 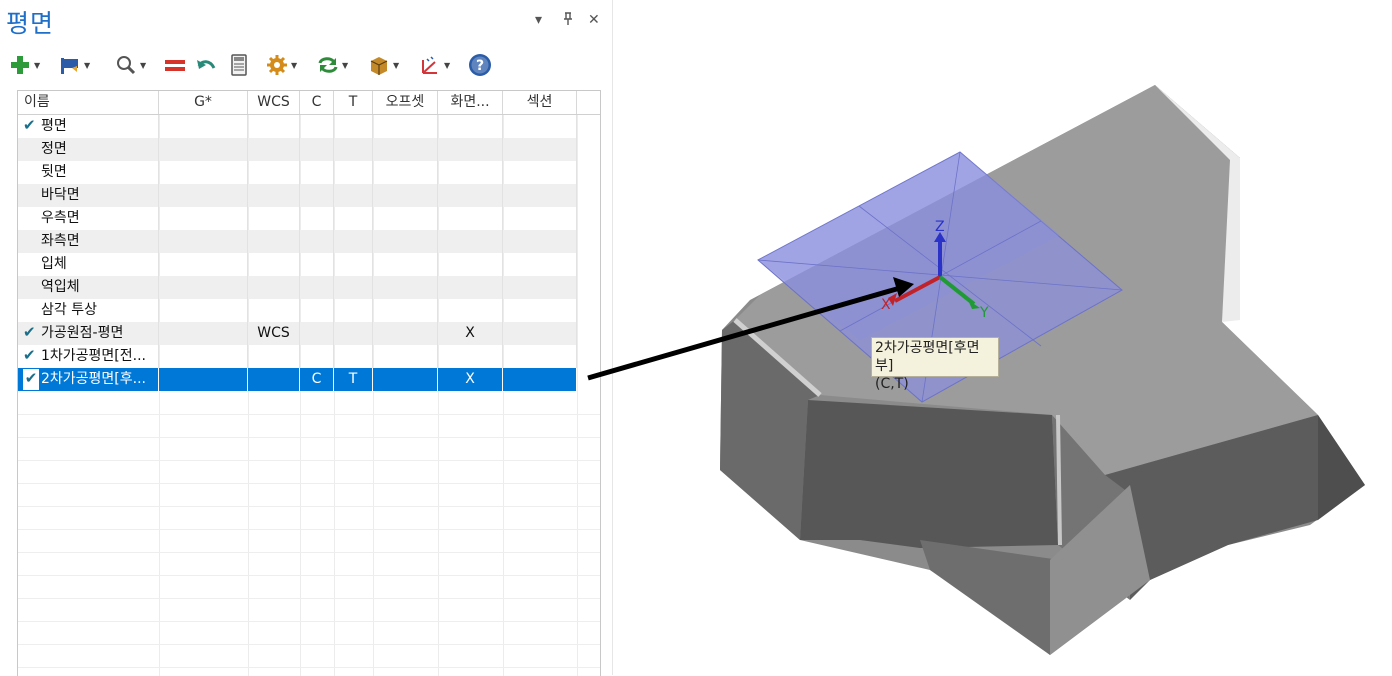 What do you see at coordinates (274, 333) in the screenshot?
I see `cell-wcs: WCS` at bounding box center [274, 333].